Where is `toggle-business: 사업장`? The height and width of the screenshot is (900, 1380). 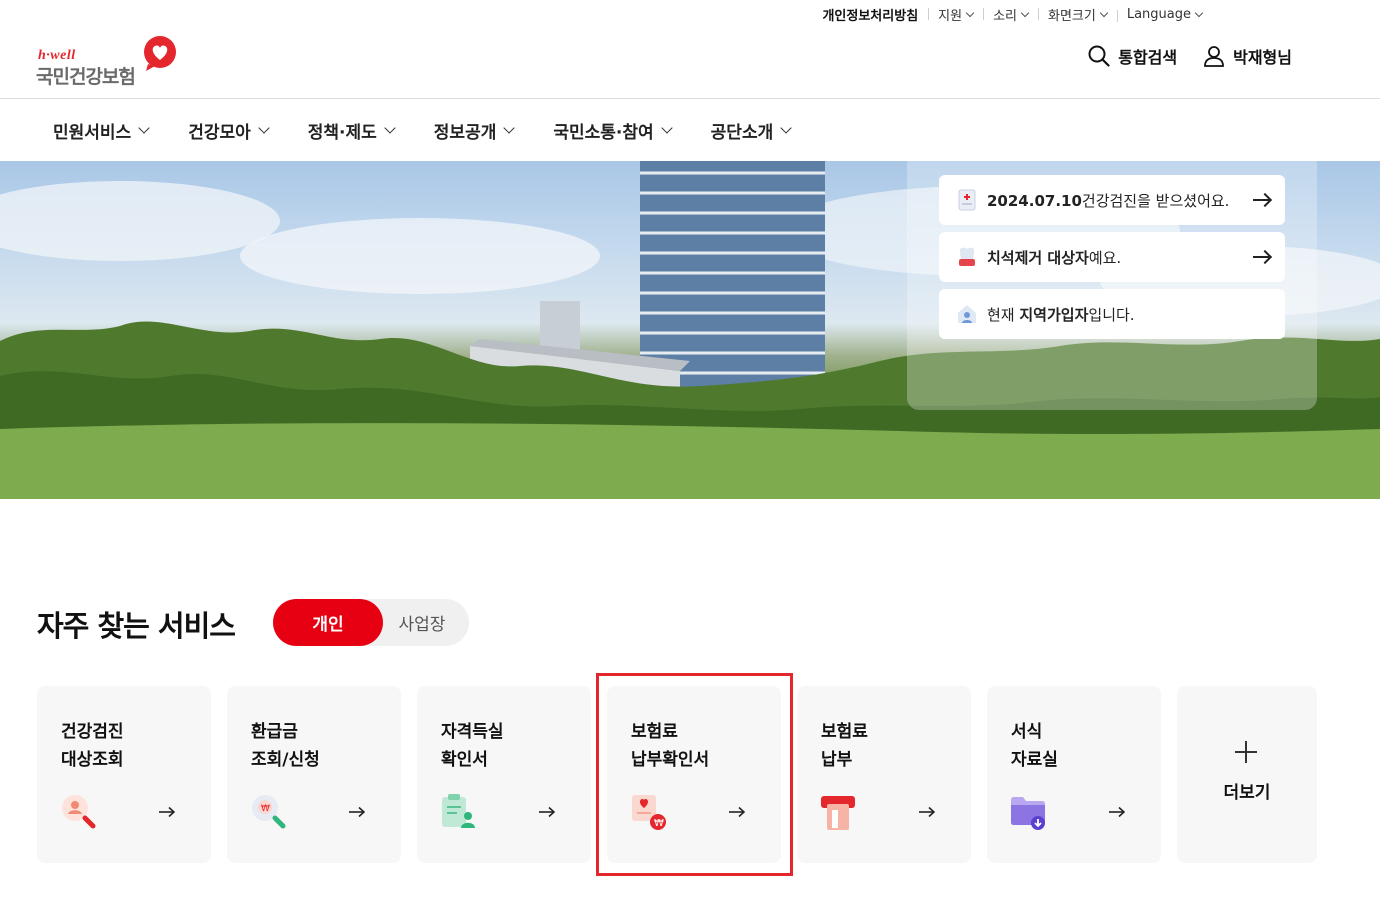 toggle-business: 사업장 is located at coordinates (426, 622).